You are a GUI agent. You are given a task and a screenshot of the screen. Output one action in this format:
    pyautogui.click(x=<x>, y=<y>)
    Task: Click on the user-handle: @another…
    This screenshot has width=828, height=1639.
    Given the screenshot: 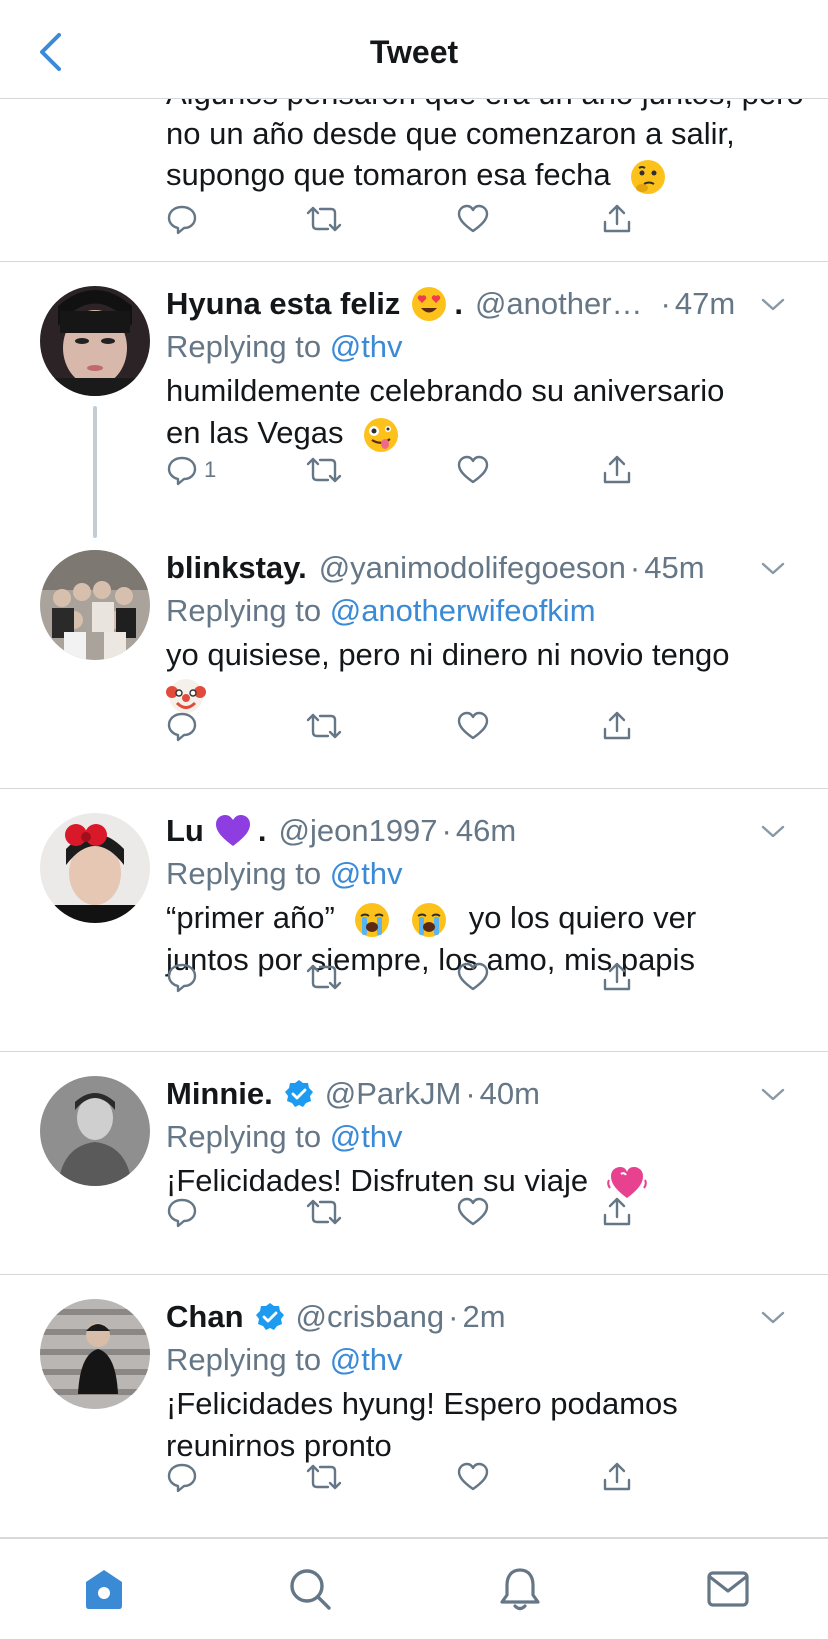 What is the action you would take?
    pyautogui.click(x=559, y=304)
    